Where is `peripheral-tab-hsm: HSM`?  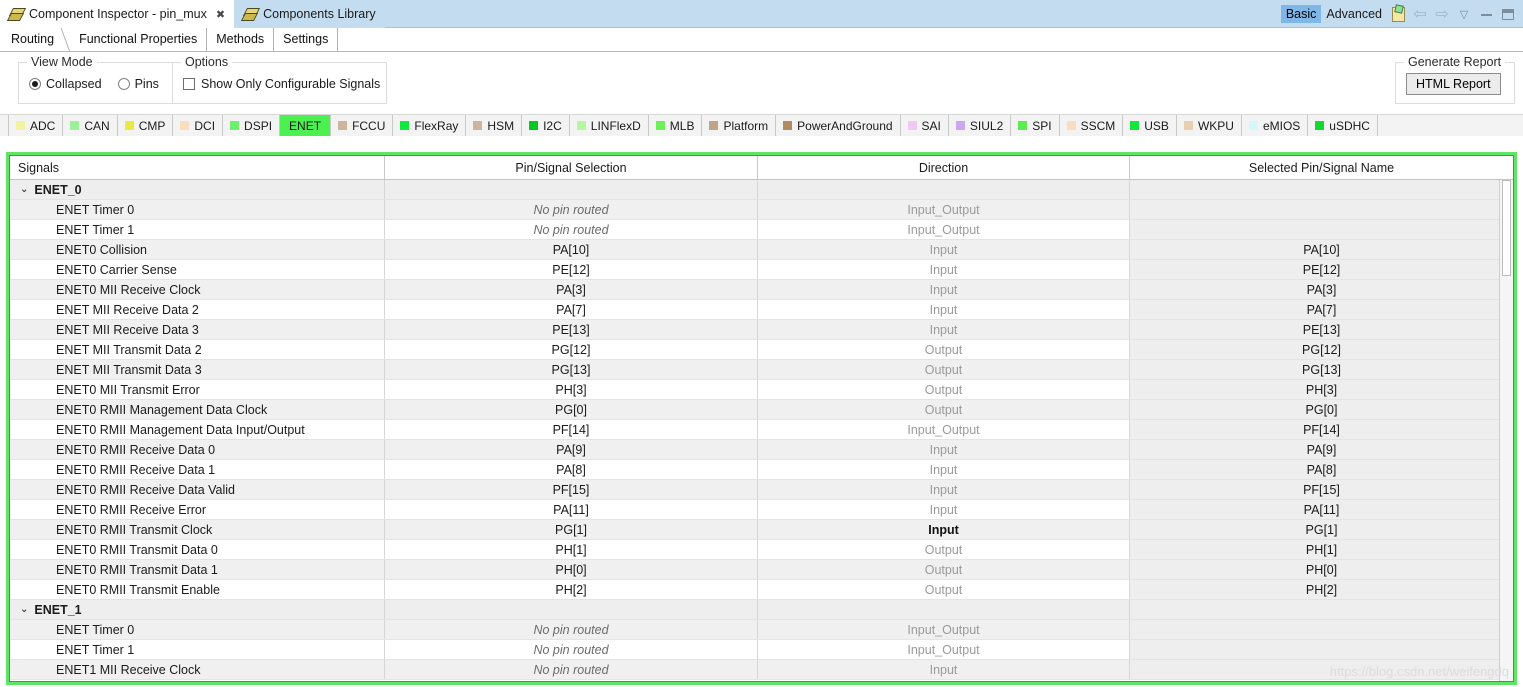
peripheral-tab-hsm: HSM is located at coordinates (494, 125).